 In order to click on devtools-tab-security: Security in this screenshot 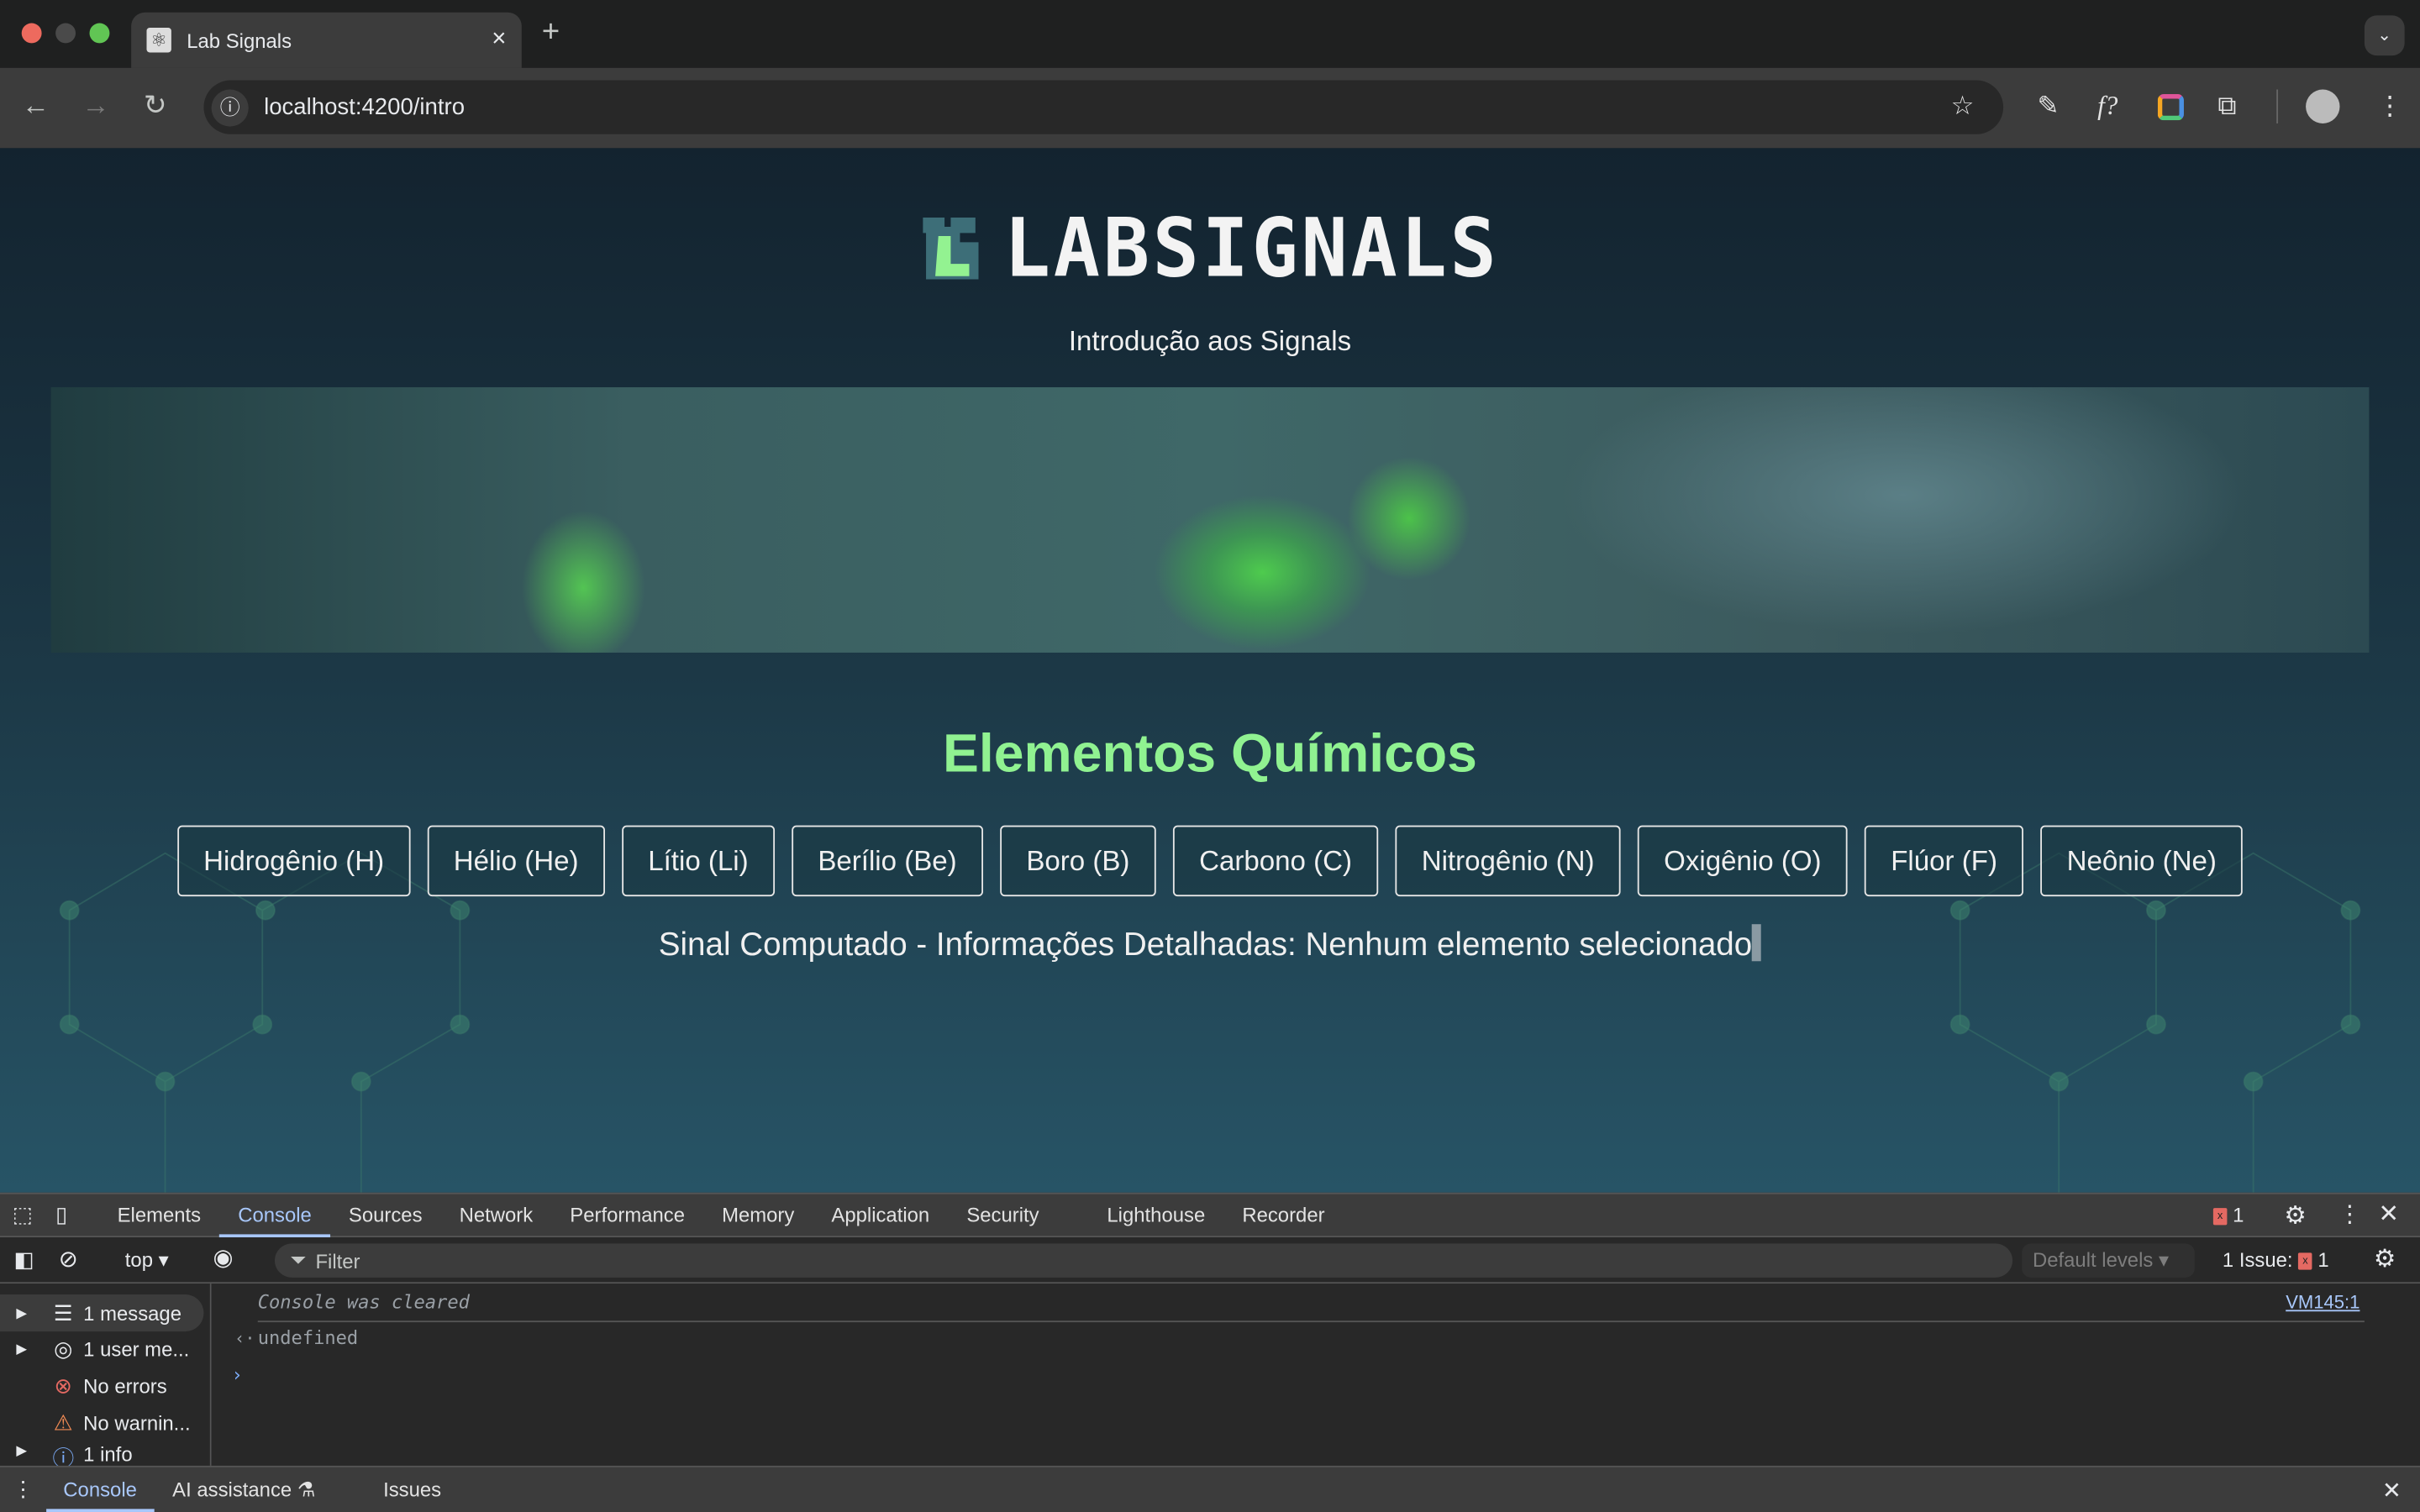, I will do `click(1002, 1215)`.